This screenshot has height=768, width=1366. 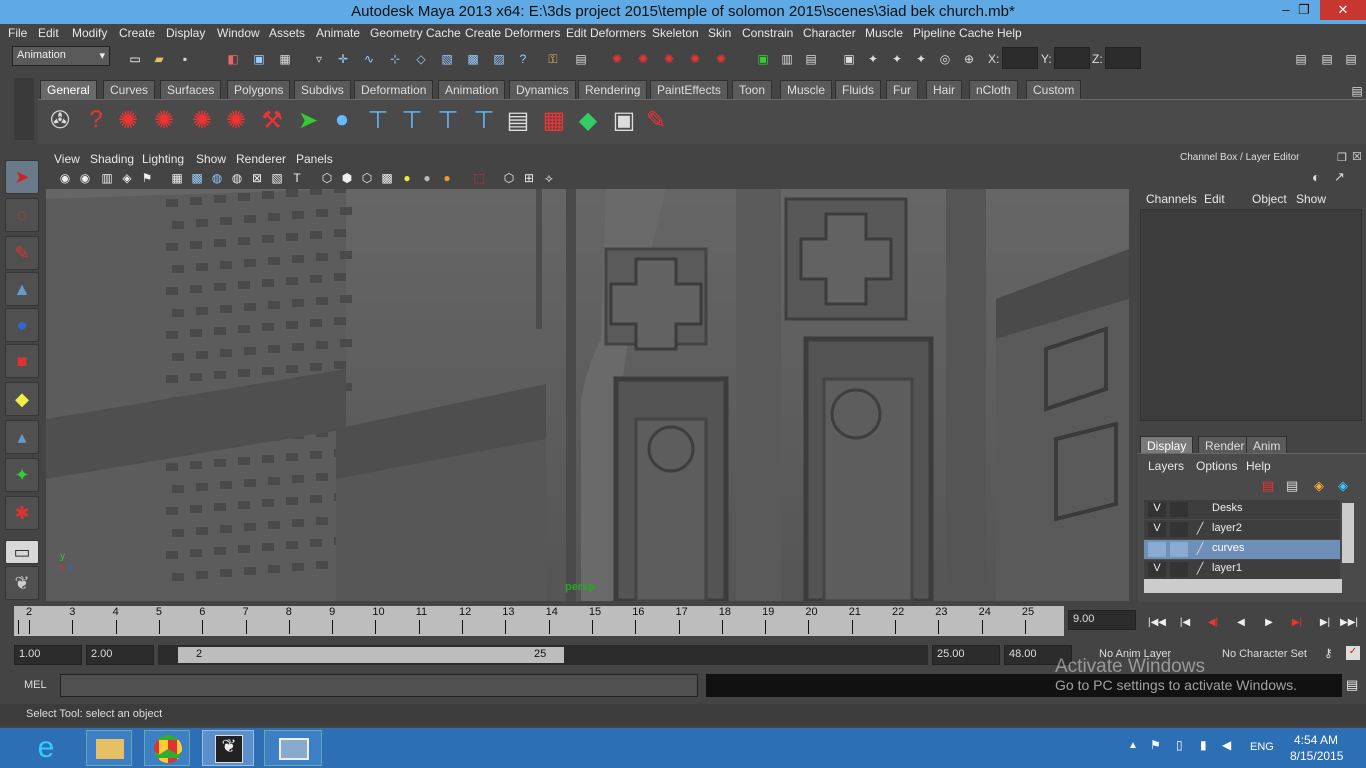 I want to click on restore-button: ❐, so click(x=1304, y=10).